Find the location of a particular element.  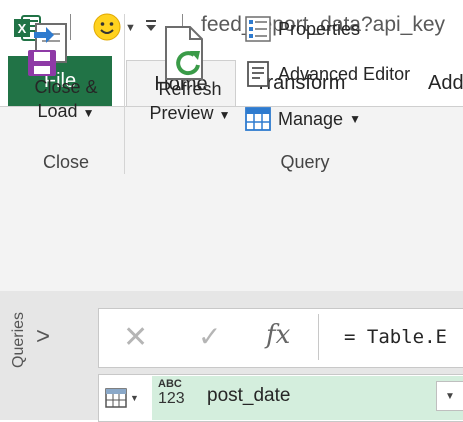

tab-add-column: Add is located at coordinates (445, 83).